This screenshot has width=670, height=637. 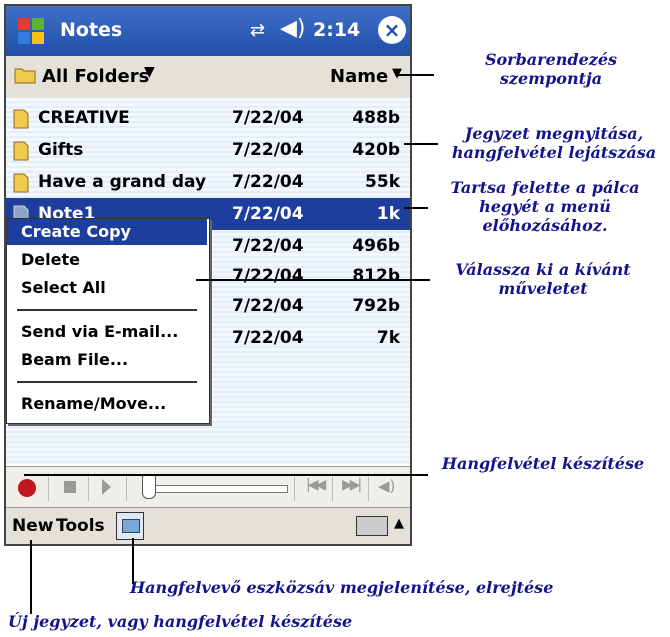 What do you see at coordinates (316, 485) in the screenshot?
I see `skip-back-icon: |◀◀` at bounding box center [316, 485].